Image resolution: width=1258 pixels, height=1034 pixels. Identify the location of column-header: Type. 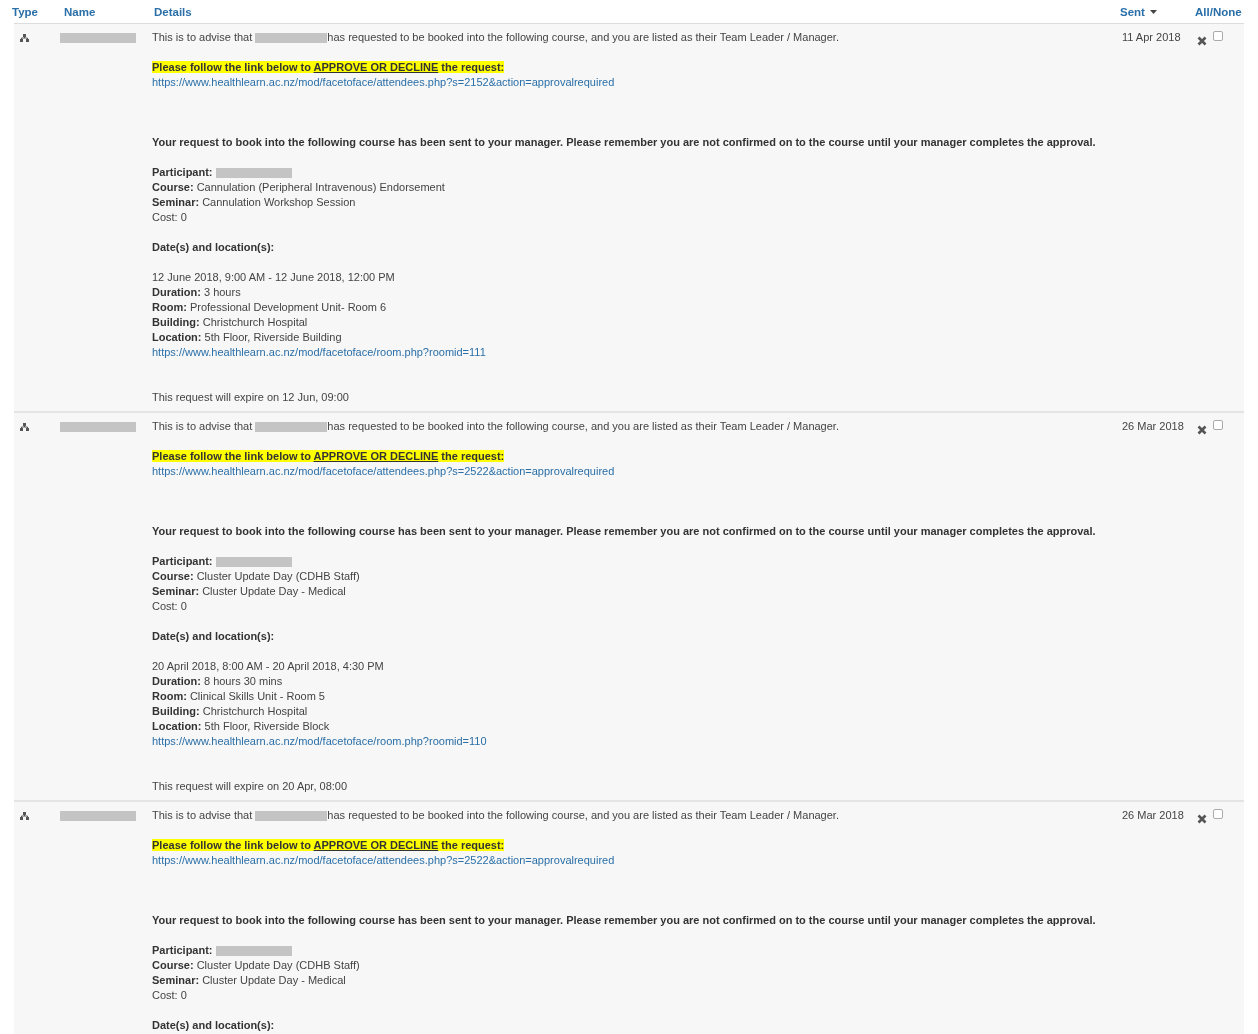
(25, 11).